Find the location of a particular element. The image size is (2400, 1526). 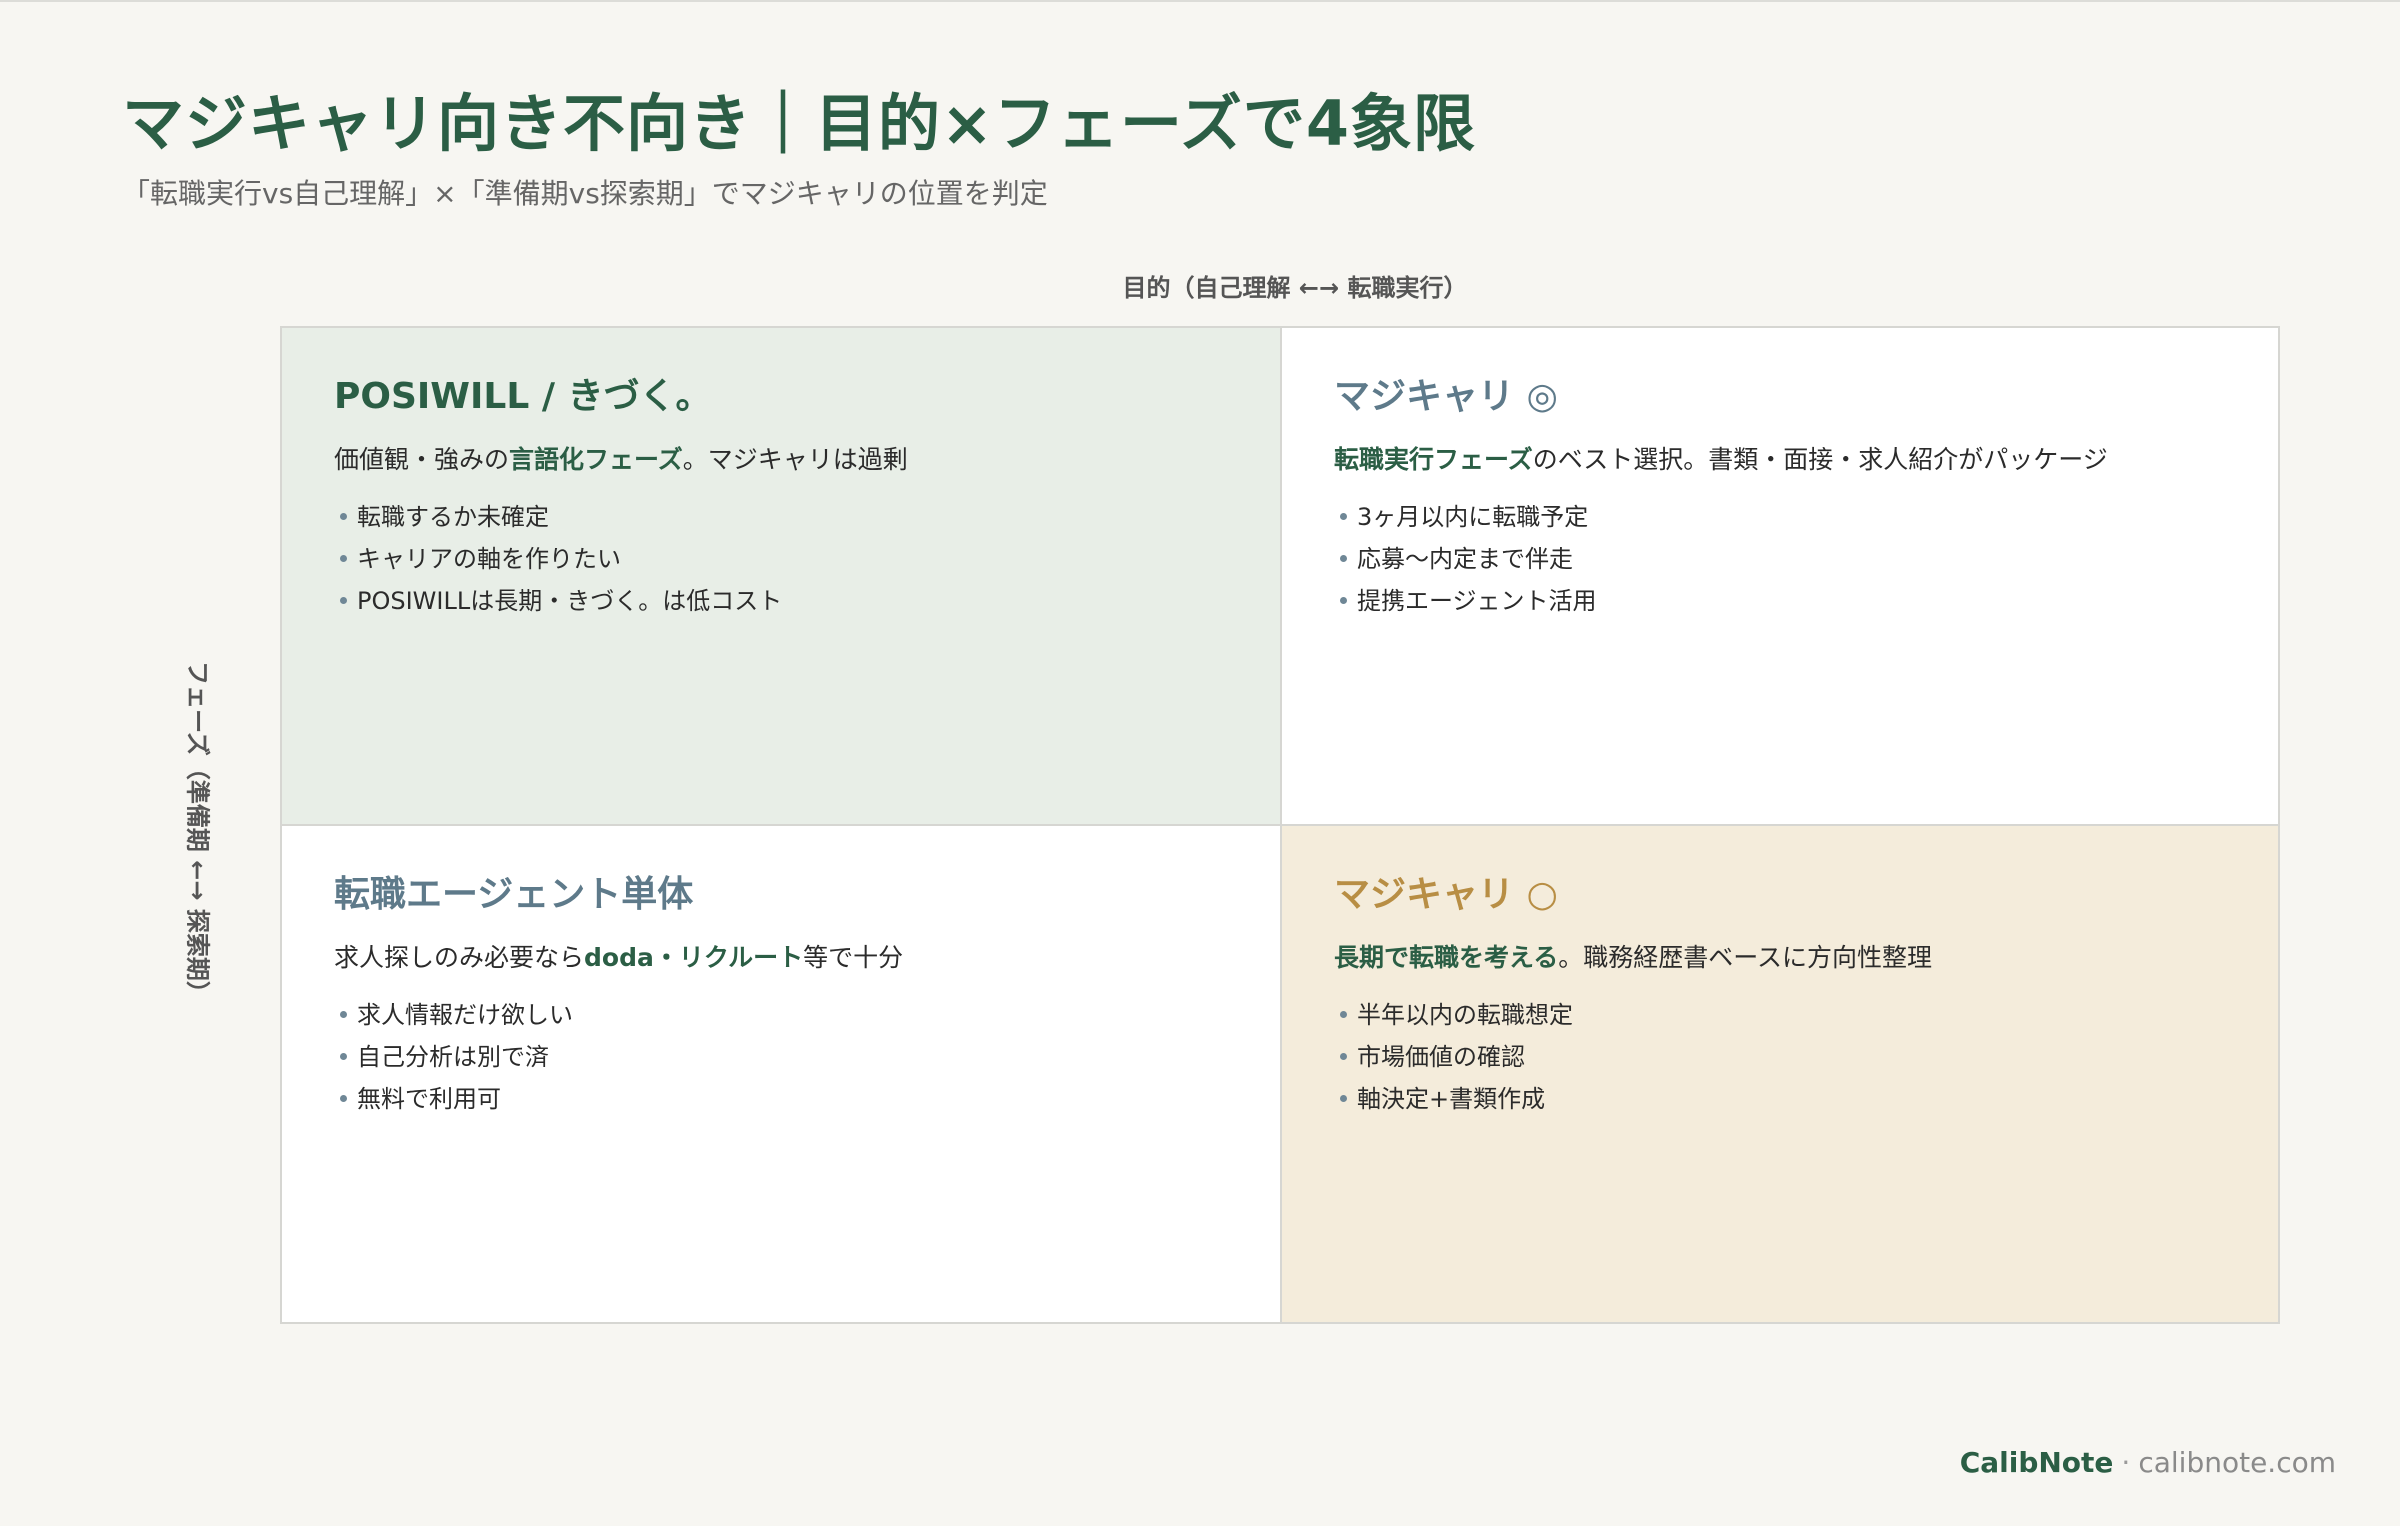

list-item: 自己分析は別で済 is located at coordinates (807, 1057).